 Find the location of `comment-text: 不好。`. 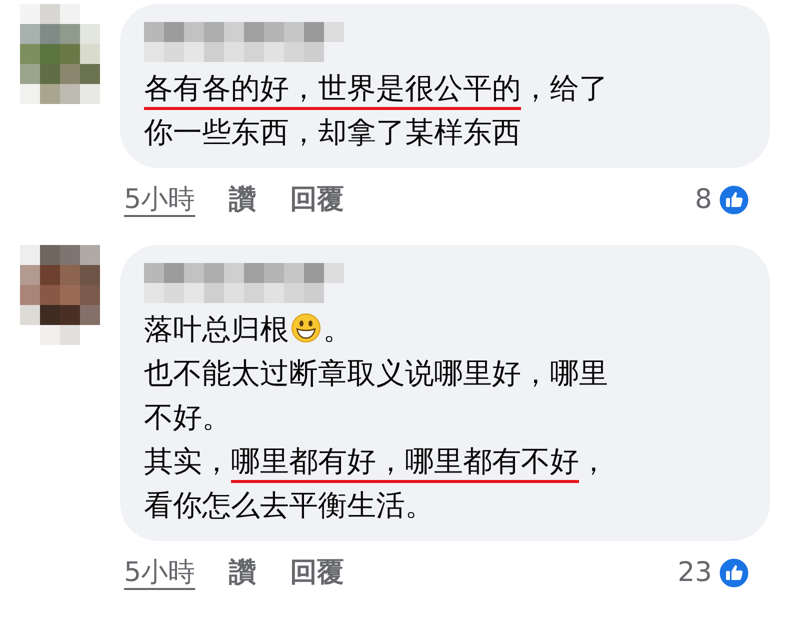

comment-text: 不好。 is located at coordinates (188, 417).